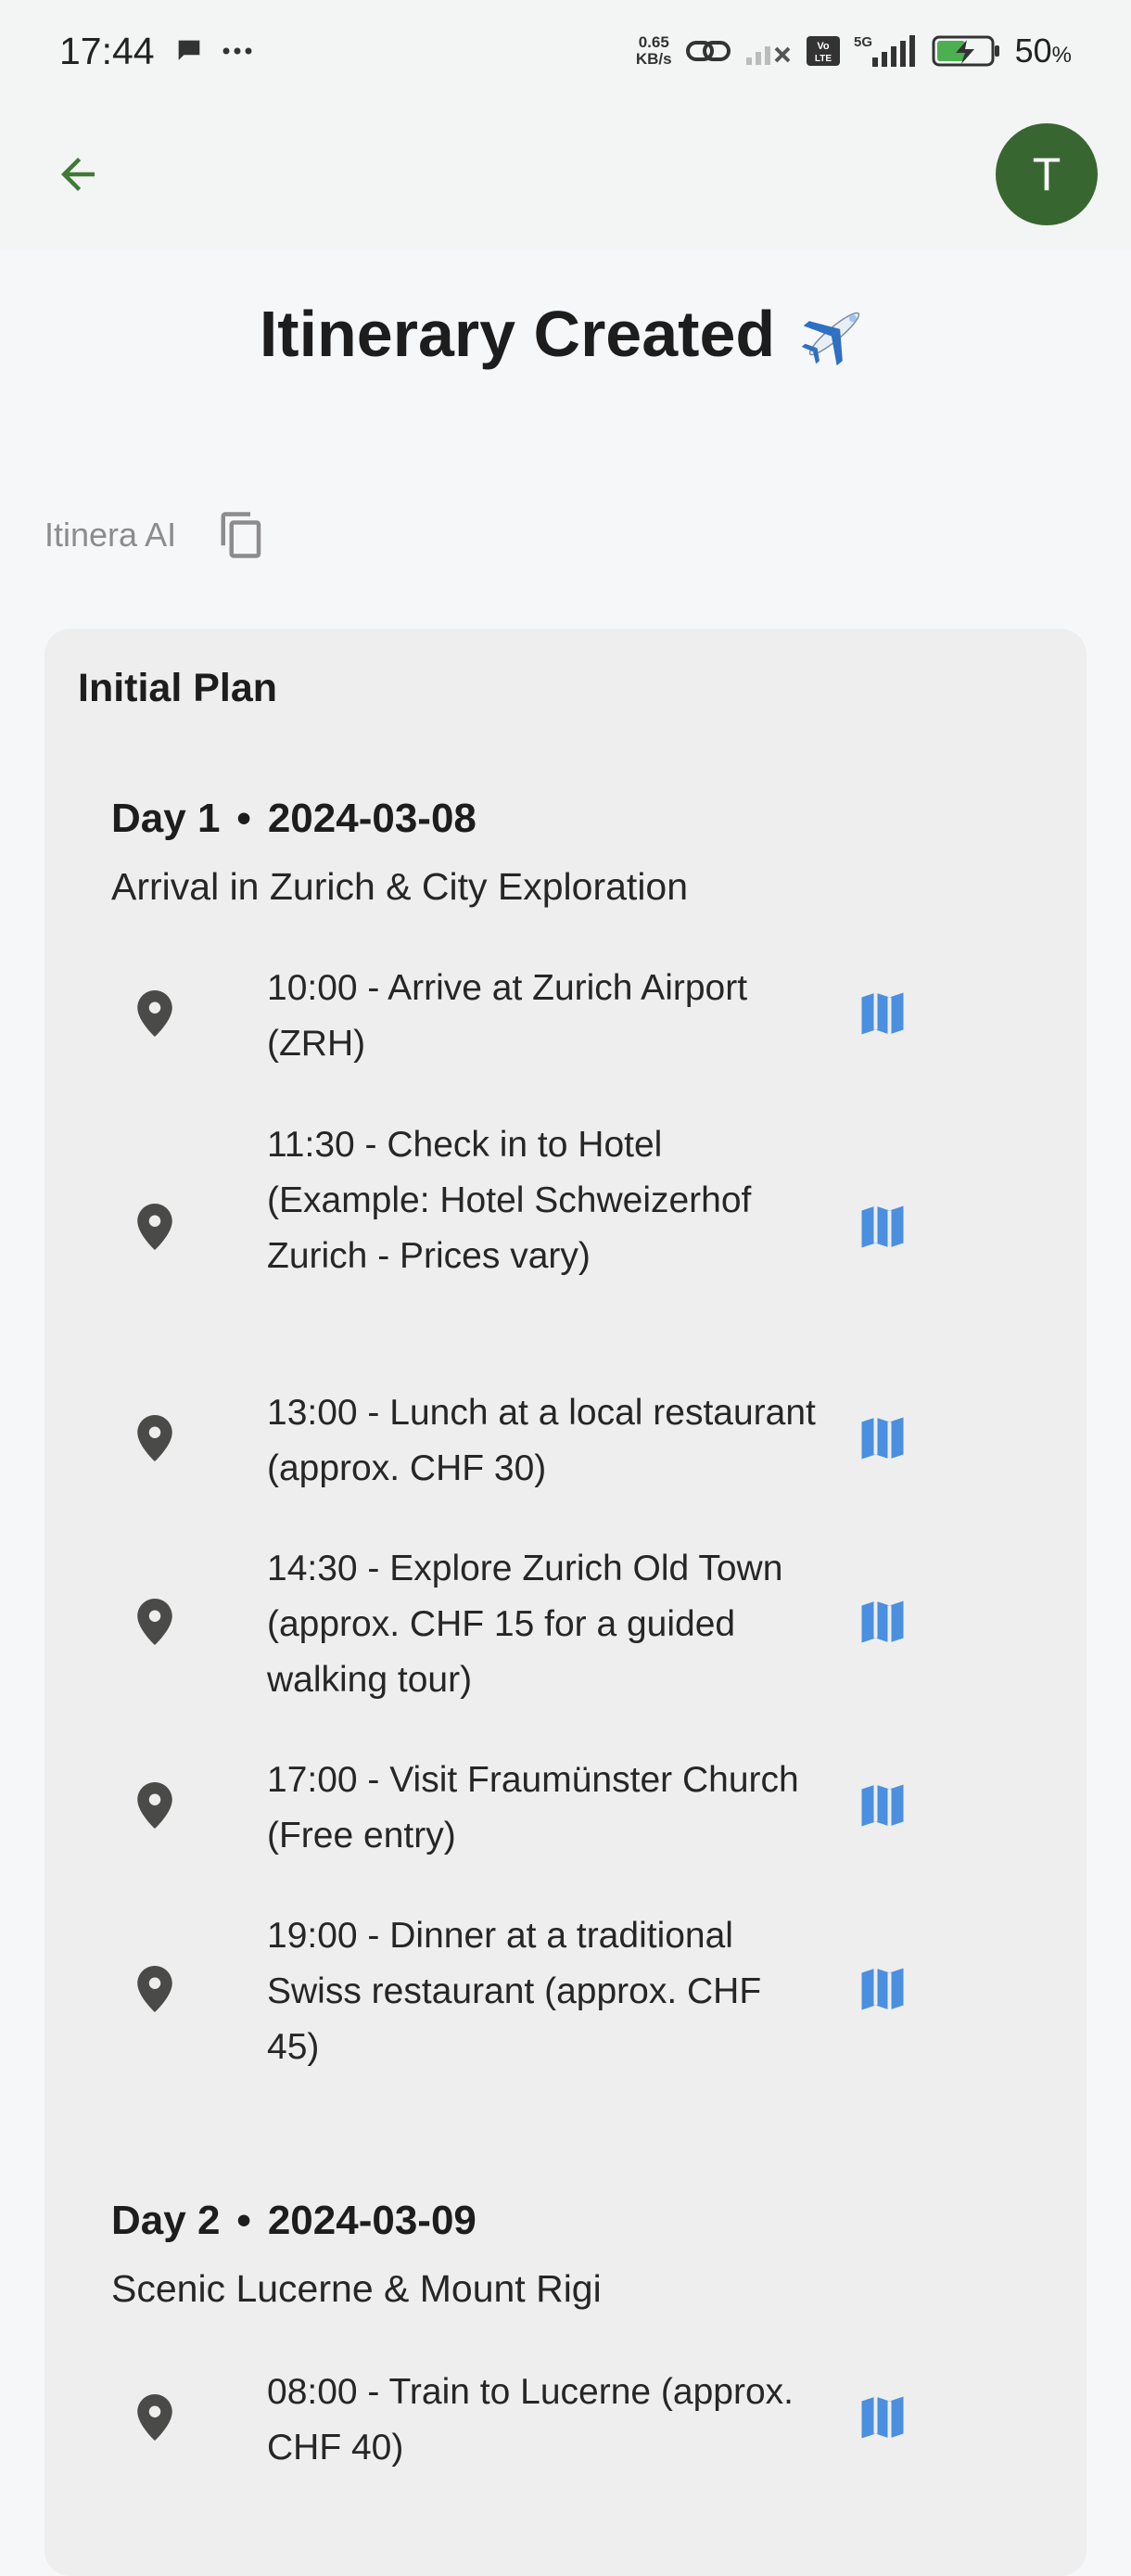 This screenshot has width=1131, height=2576. I want to click on volte-icon: Vo LTE, so click(823, 51).